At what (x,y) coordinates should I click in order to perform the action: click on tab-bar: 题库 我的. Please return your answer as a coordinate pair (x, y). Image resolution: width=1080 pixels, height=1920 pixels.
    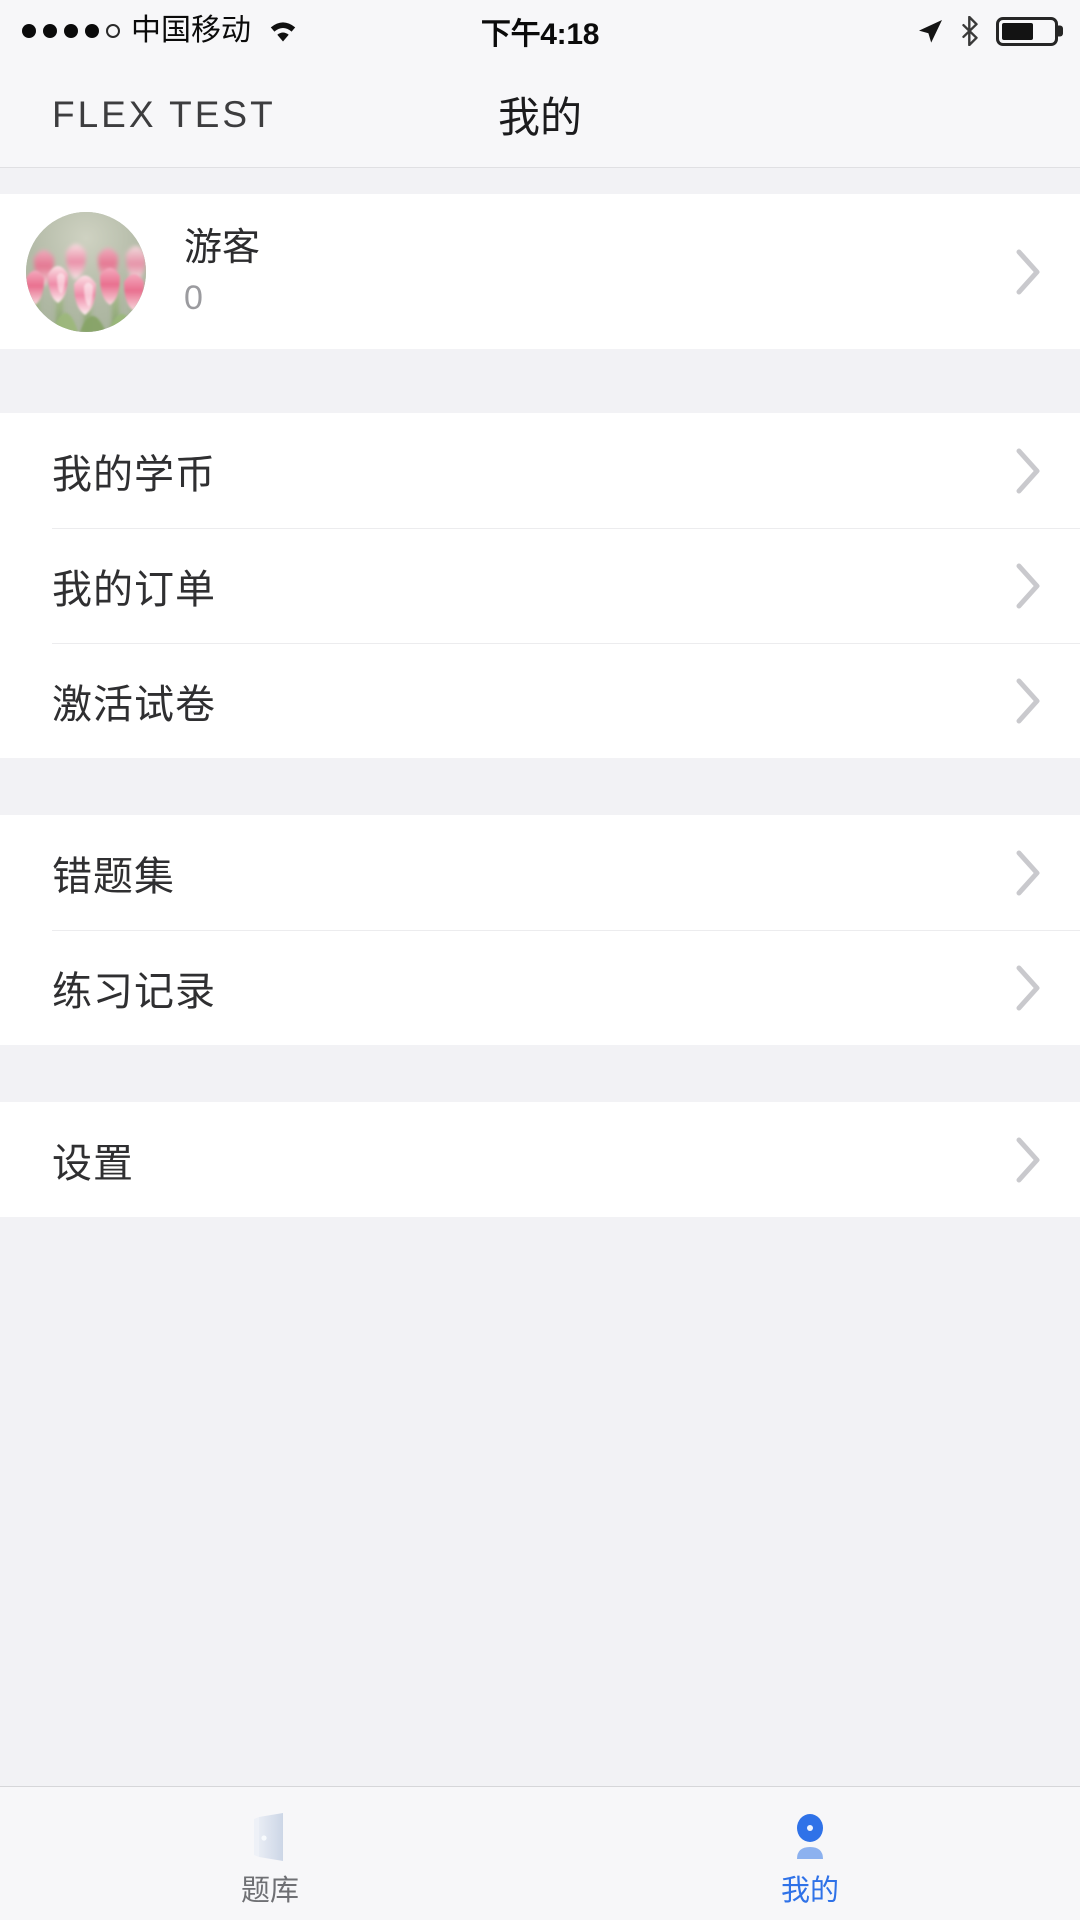
    Looking at the image, I should click on (540, 1853).